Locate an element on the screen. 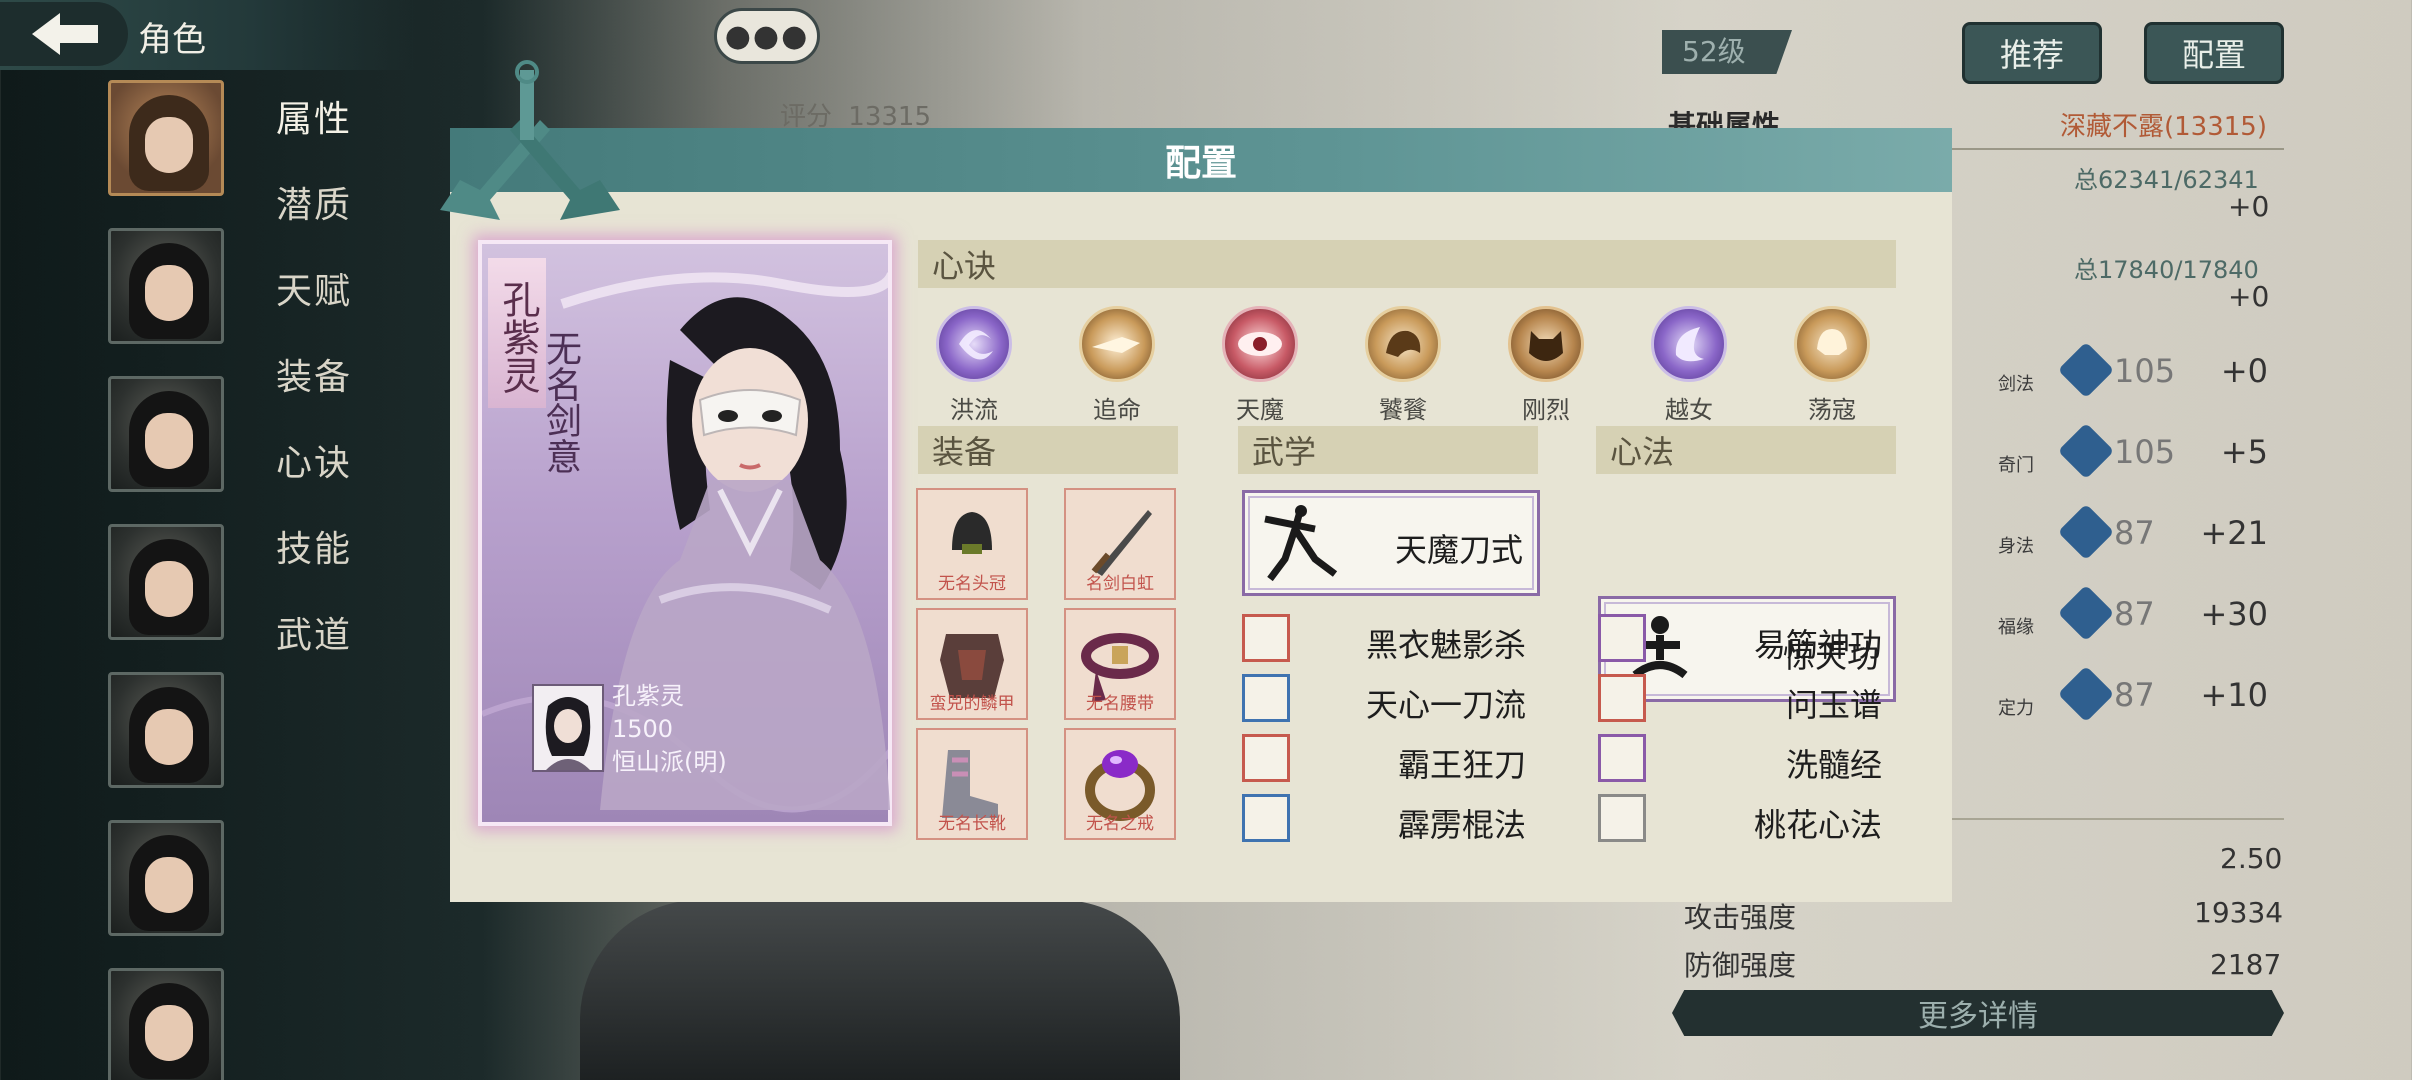 The width and height of the screenshot is (2412, 1080). heart-label: 荡寇 is located at coordinates (1832, 410).